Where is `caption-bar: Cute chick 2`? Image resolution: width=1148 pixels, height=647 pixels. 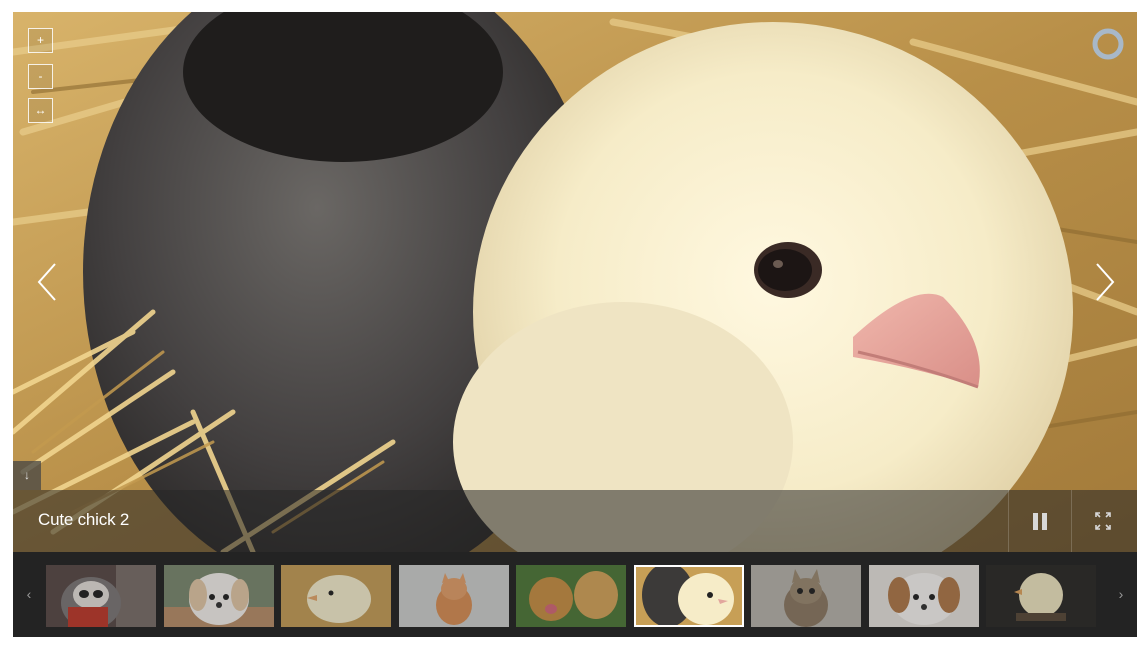 caption-bar: Cute chick 2 is located at coordinates (575, 521).